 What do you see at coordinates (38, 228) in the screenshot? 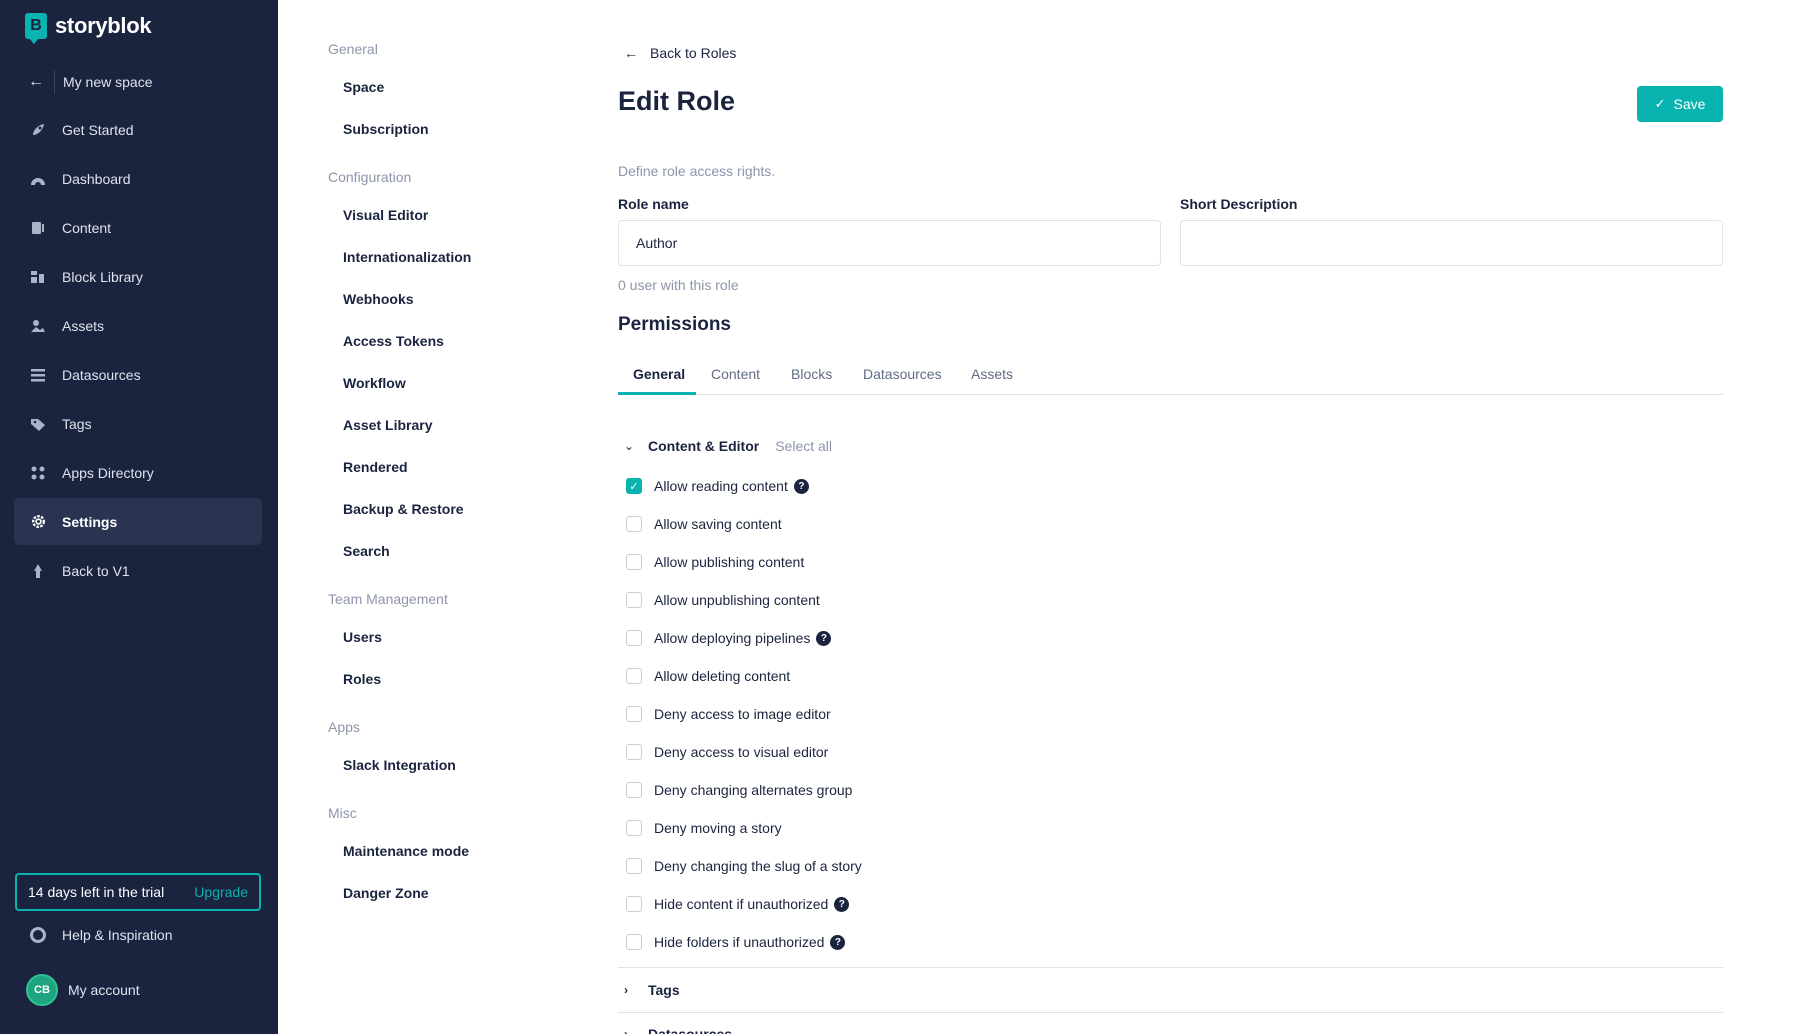
I see `content-icon` at bounding box center [38, 228].